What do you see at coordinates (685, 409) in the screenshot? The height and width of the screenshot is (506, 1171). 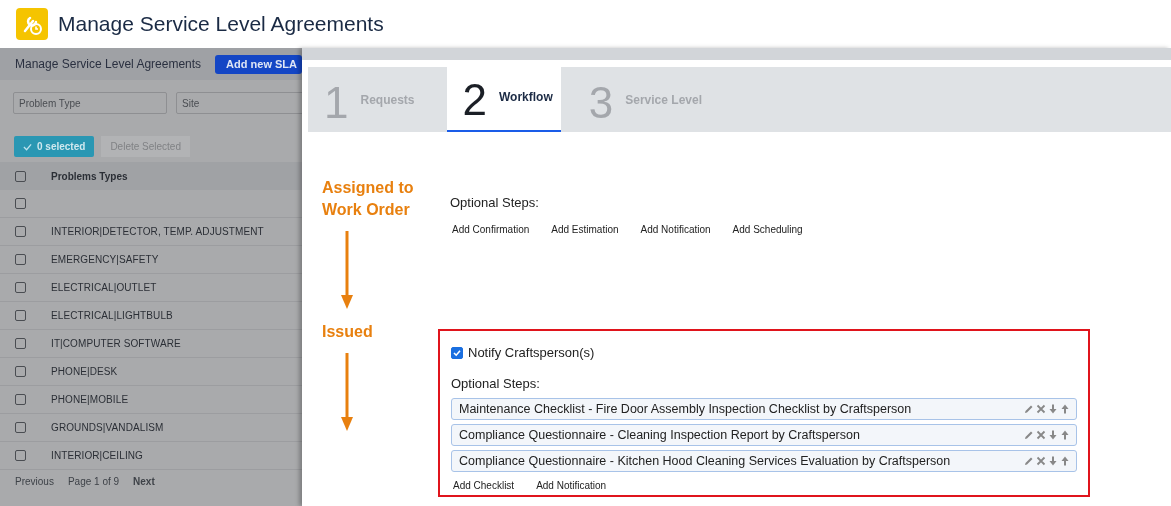 I see `step-text: Maintenance Checklist - Fire Door Assembly Inspection Checklist by Craftsperson` at bounding box center [685, 409].